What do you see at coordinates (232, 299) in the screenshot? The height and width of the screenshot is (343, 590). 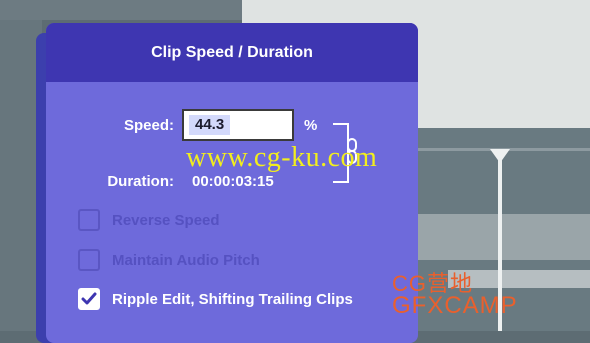 I see `ripple-edit-label: Ripple Edit, Shifting Trailing Clips` at bounding box center [232, 299].